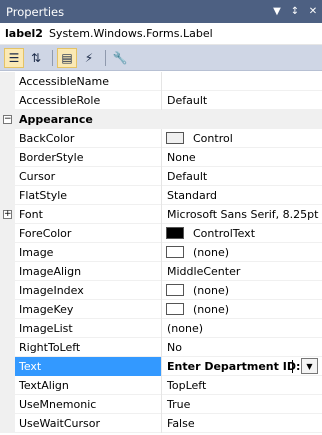  I want to click on collapse-icon: −, so click(7, 119).